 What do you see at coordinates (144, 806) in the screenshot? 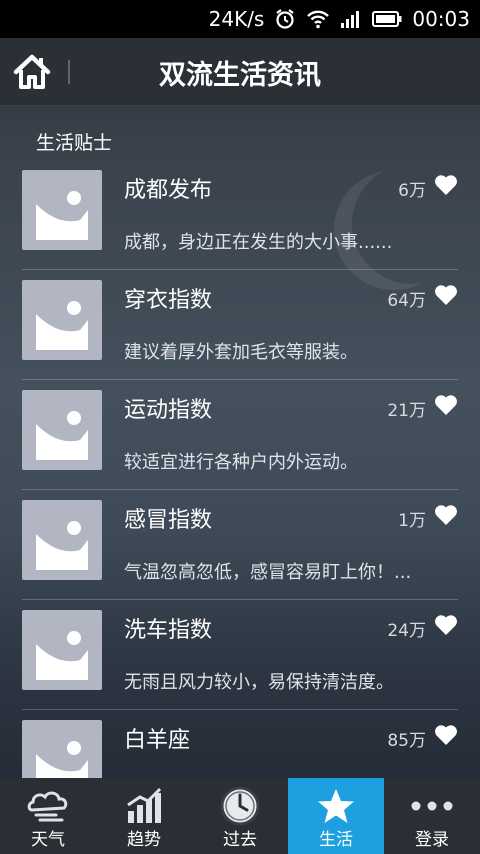
I see `trend-chart-icon` at bounding box center [144, 806].